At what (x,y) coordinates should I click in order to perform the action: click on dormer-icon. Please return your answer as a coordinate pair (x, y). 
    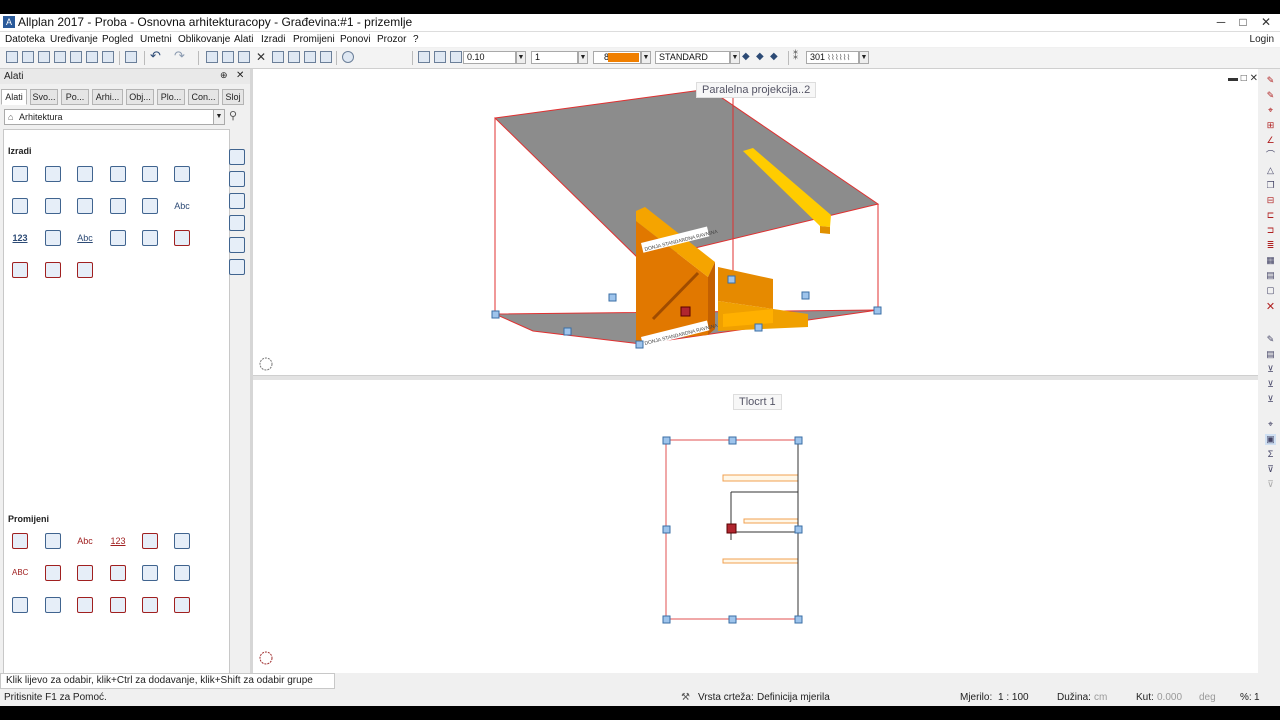
    Looking at the image, I should click on (118, 174).